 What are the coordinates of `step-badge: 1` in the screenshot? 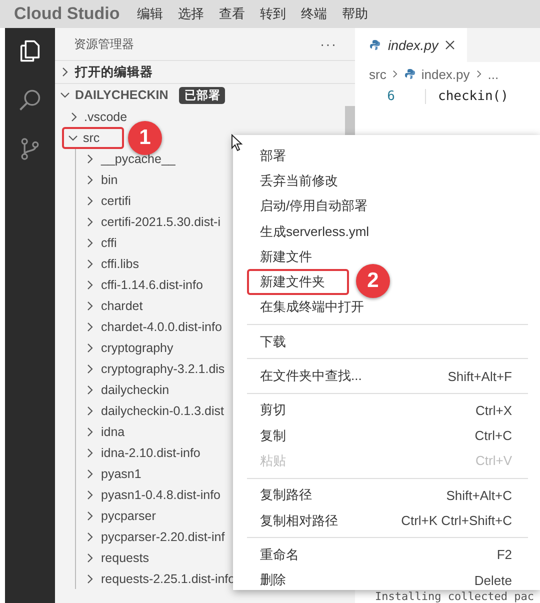 It's located at (145, 138).